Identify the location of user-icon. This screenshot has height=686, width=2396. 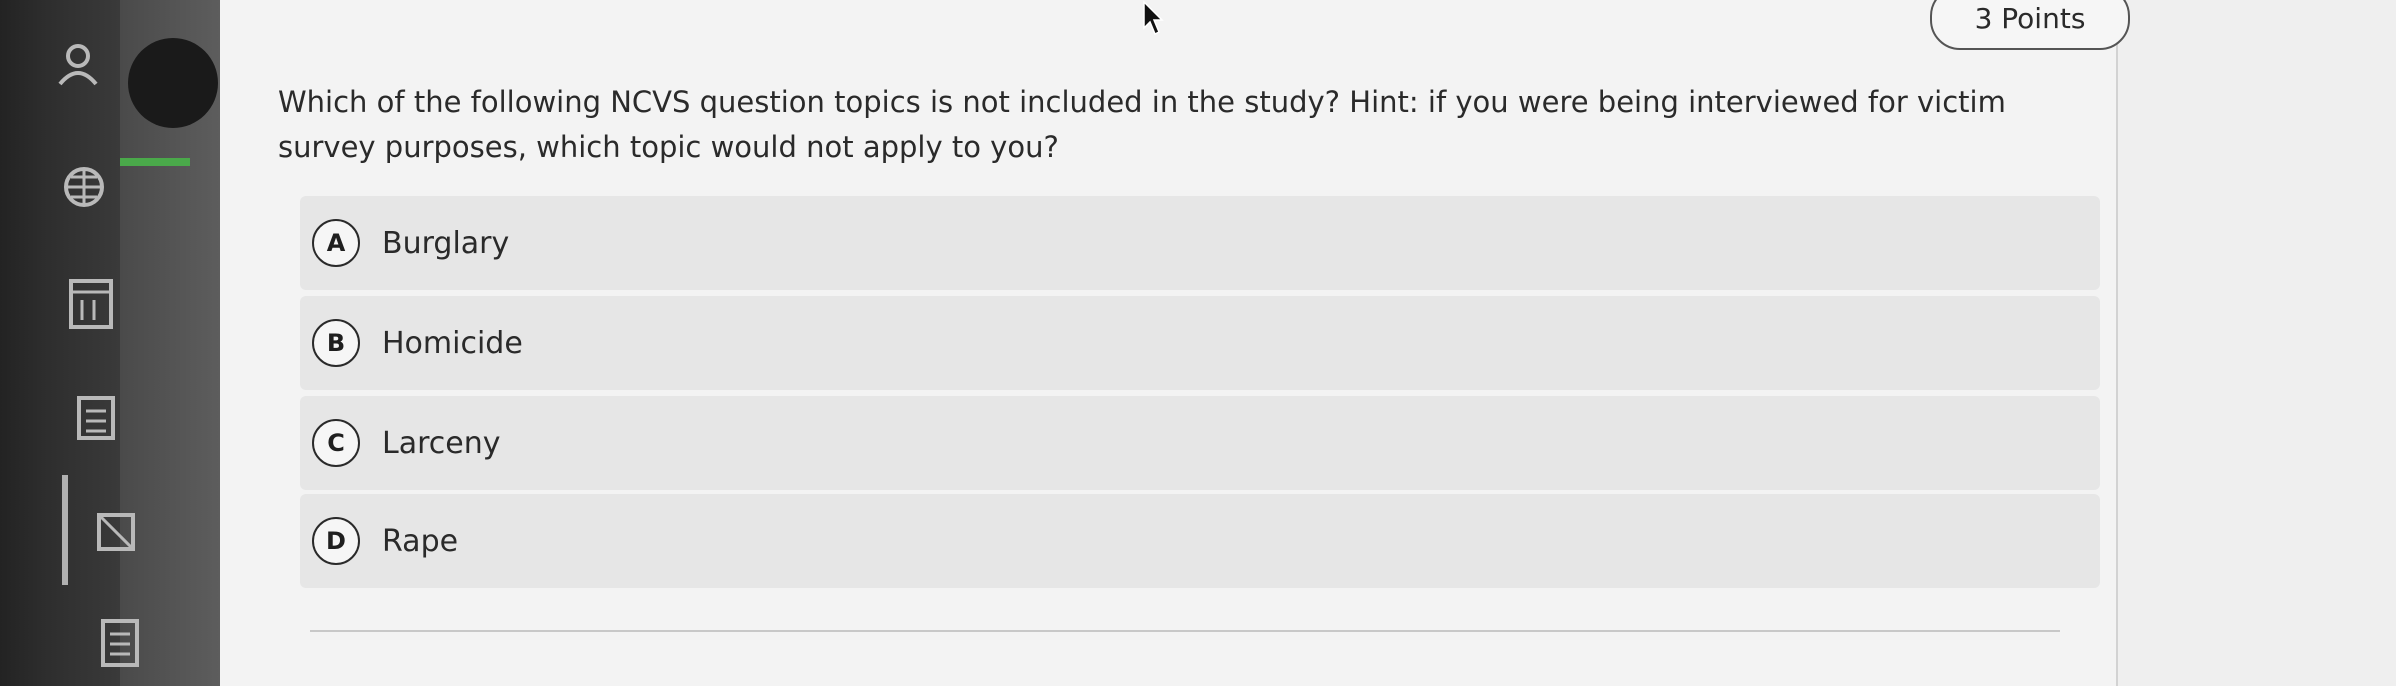
(78, 65).